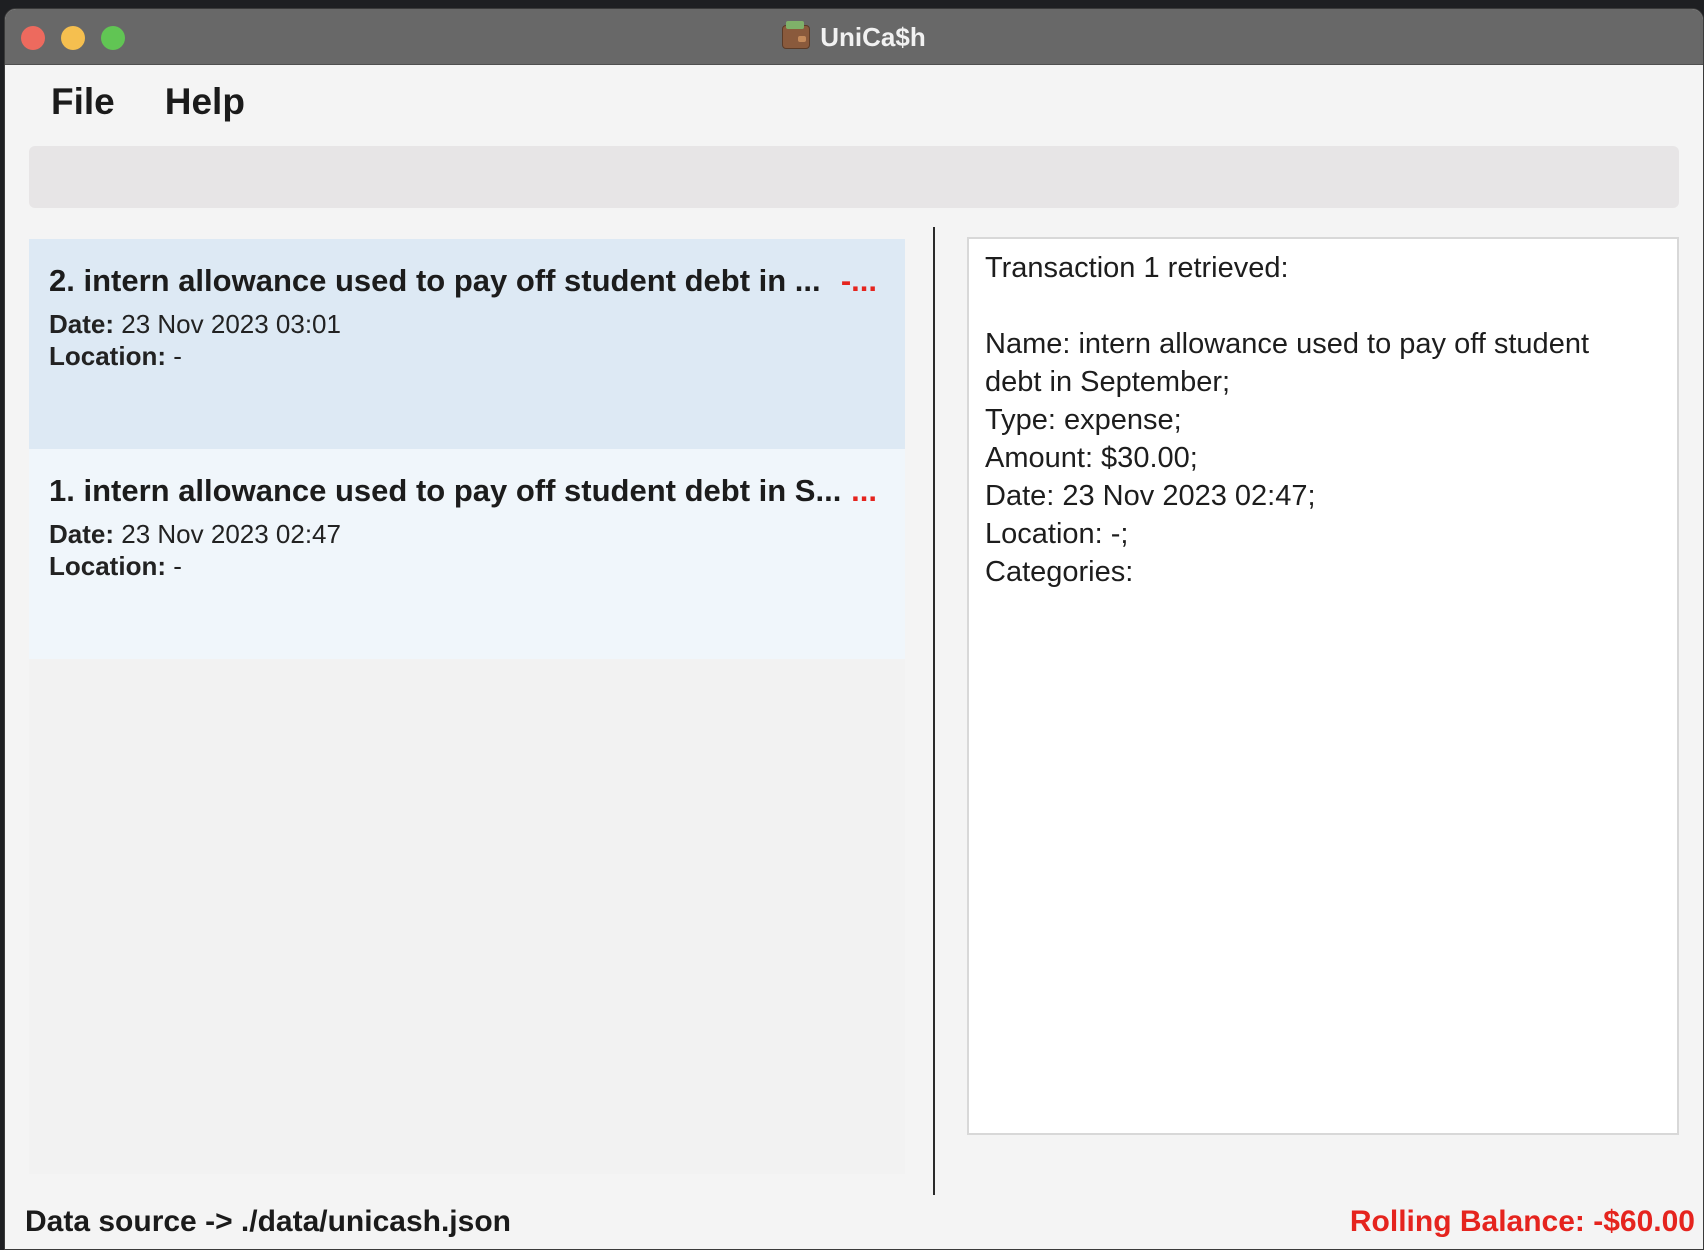  Describe the element at coordinates (231, 324) in the screenshot. I see `date-value: 23 Nov 2023 03:01` at that location.